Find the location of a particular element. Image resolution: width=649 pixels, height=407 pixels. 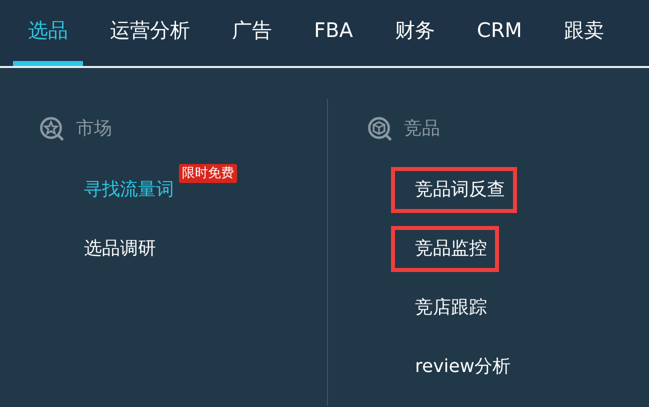

menu-item: 选品调研 is located at coordinates (114, 249).